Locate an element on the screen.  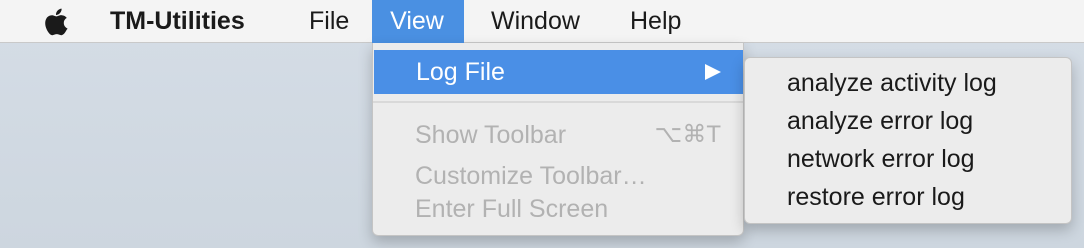
menu-view: View is located at coordinates (418, 21).